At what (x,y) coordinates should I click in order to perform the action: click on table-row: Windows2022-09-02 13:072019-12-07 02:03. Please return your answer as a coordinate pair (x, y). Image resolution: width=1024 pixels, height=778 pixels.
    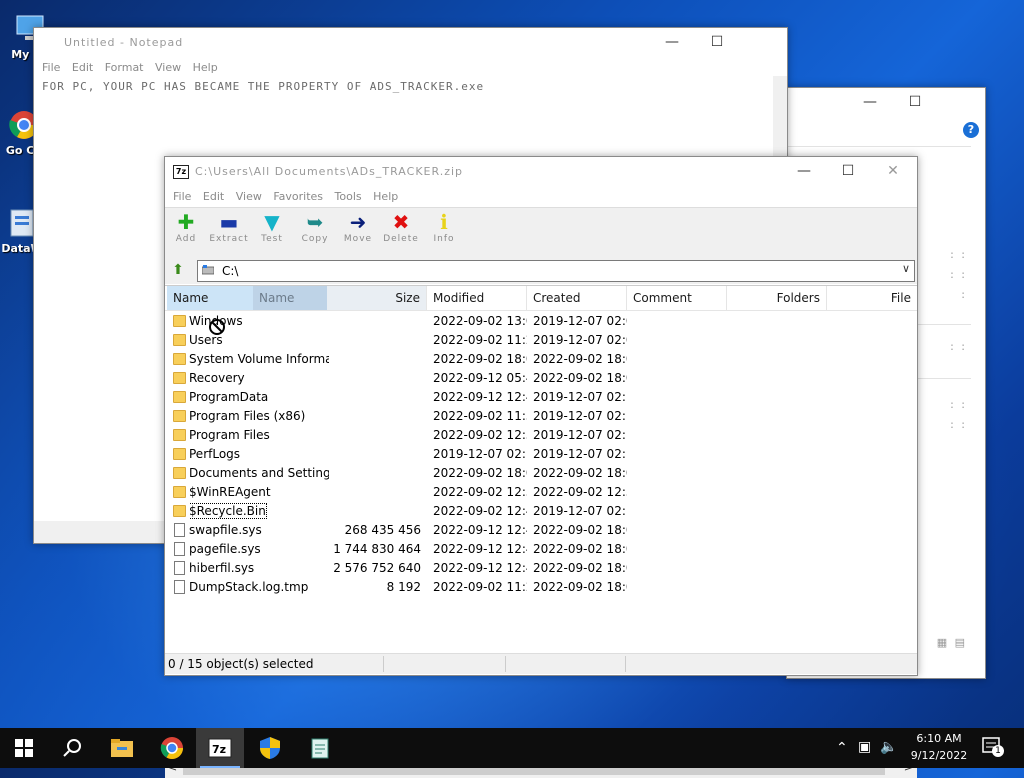
    Looking at the image, I should click on (541, 321).